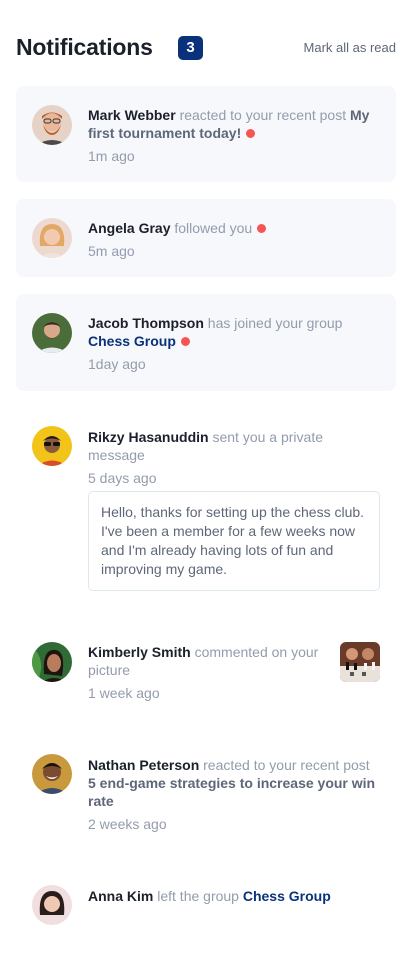 The image size is (412, 958). Describe the element at coordinates (275, 323) in the screenshot. I see `notification-action: has joined your group` at that location.